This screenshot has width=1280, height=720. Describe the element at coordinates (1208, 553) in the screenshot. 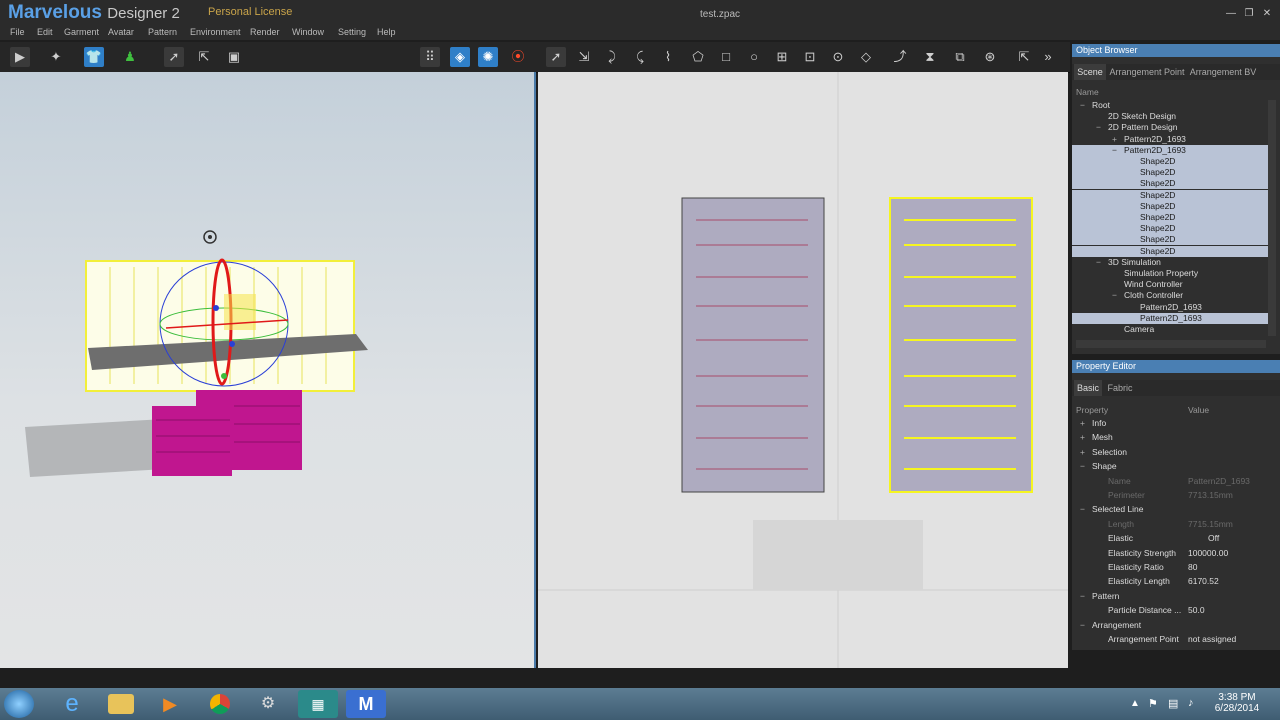

I see `property-value: 100000.00` at that location.